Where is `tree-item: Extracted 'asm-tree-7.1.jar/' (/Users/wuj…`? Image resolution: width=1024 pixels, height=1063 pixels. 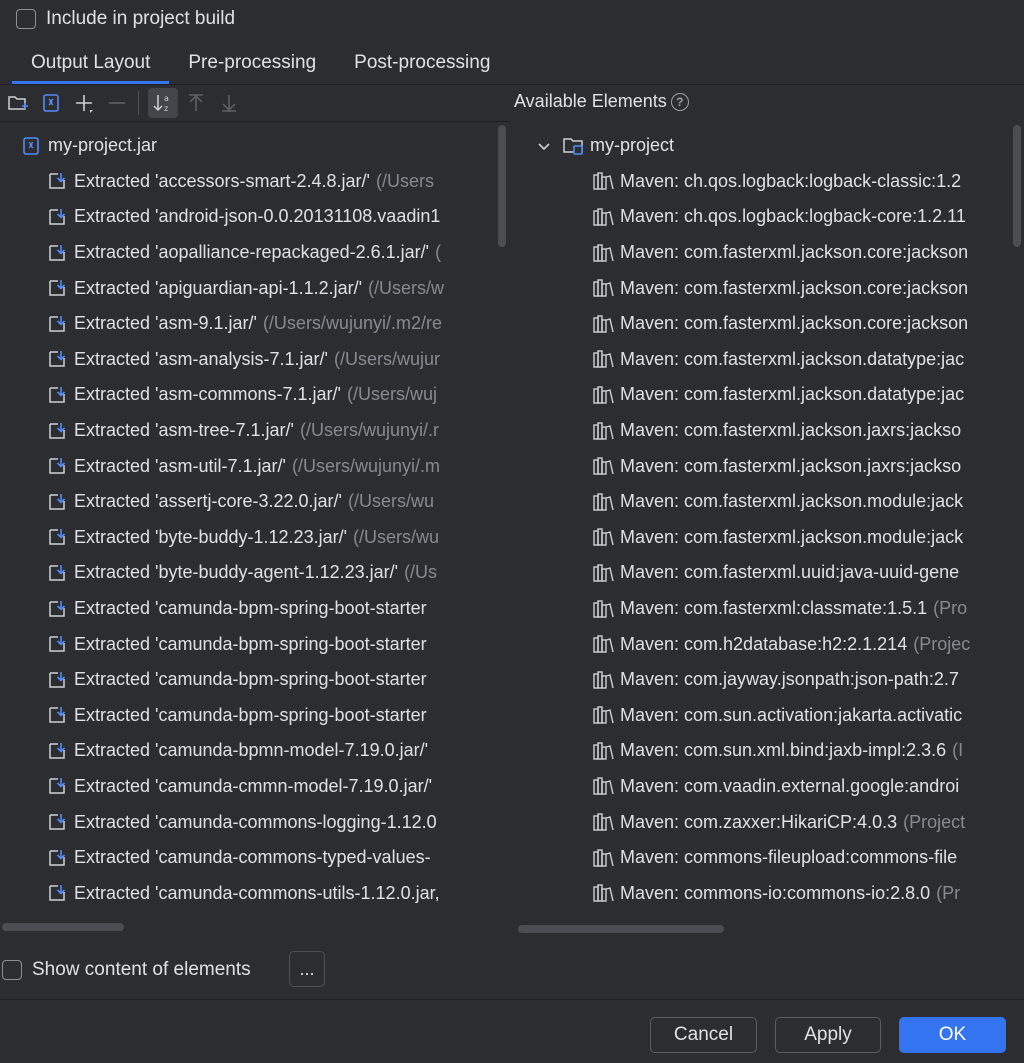
tree-item: Extracted 'asm-tree-7.1.jar/' (/Users/wuj… is located at coordinates (246, 431).